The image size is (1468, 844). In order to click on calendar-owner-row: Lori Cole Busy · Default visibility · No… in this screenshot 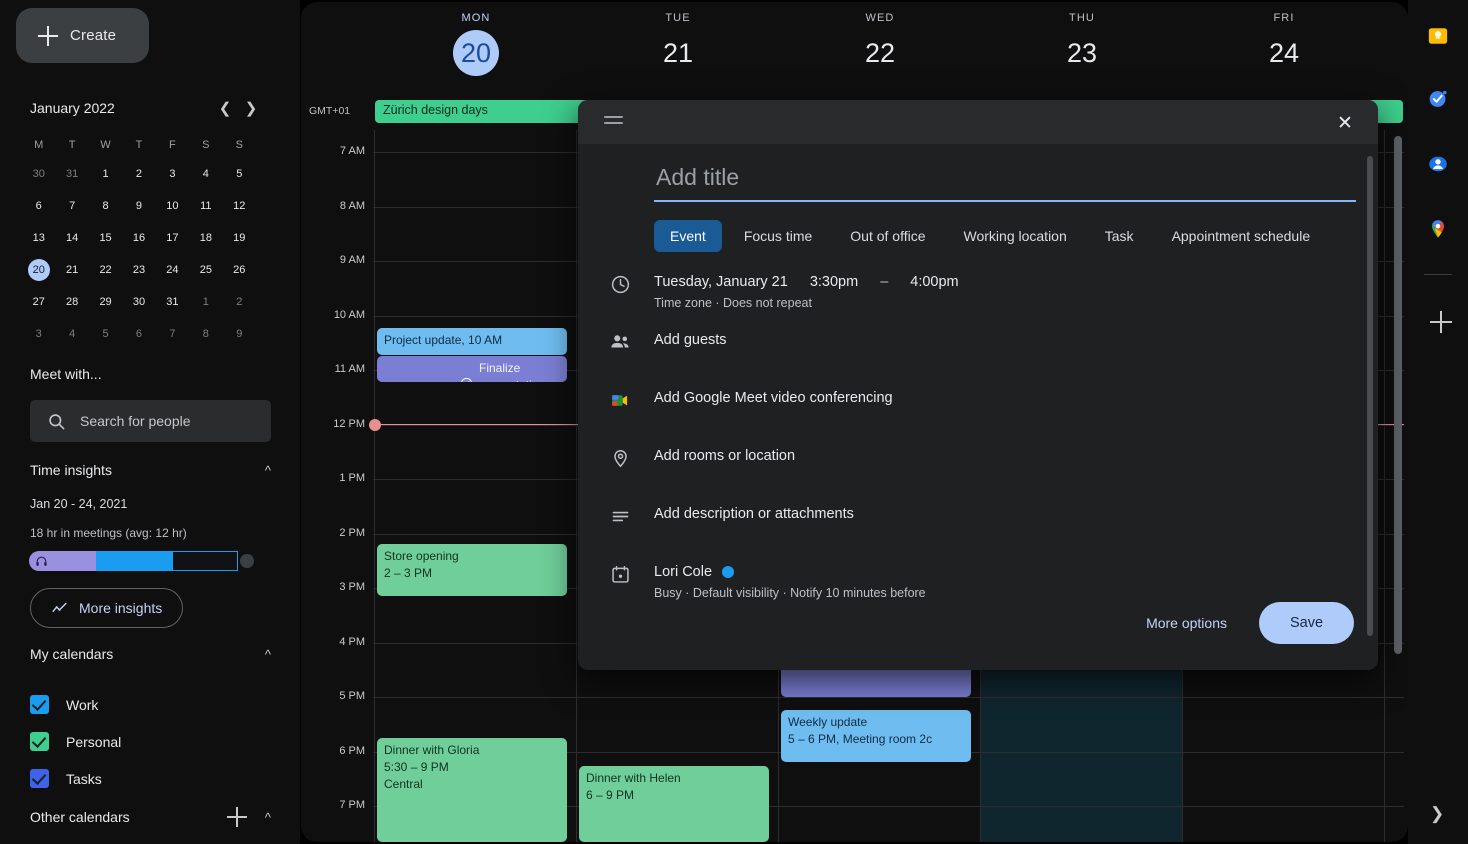, I will do `click(978, 582)`.